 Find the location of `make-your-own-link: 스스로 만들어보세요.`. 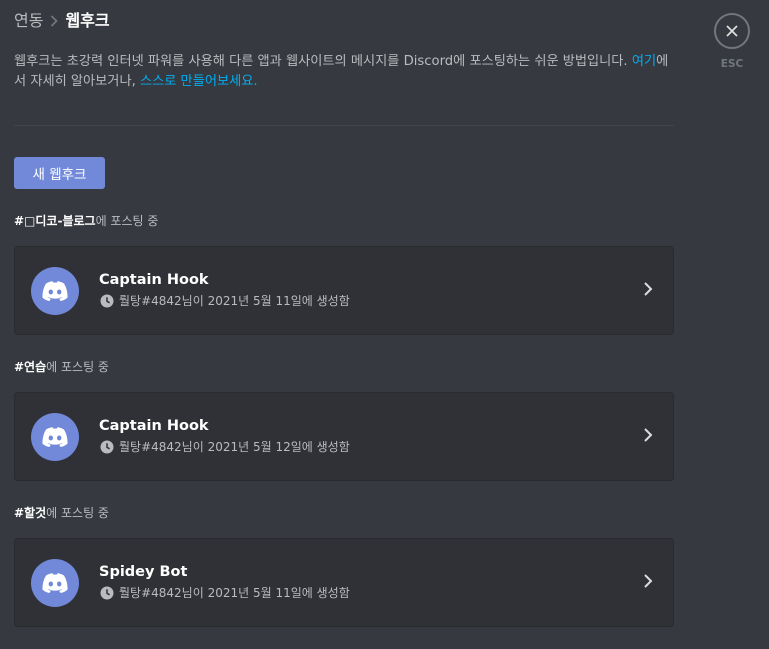

make-your-own-link: 스스로 만들어보세요. is located at coordinates (199, 81).